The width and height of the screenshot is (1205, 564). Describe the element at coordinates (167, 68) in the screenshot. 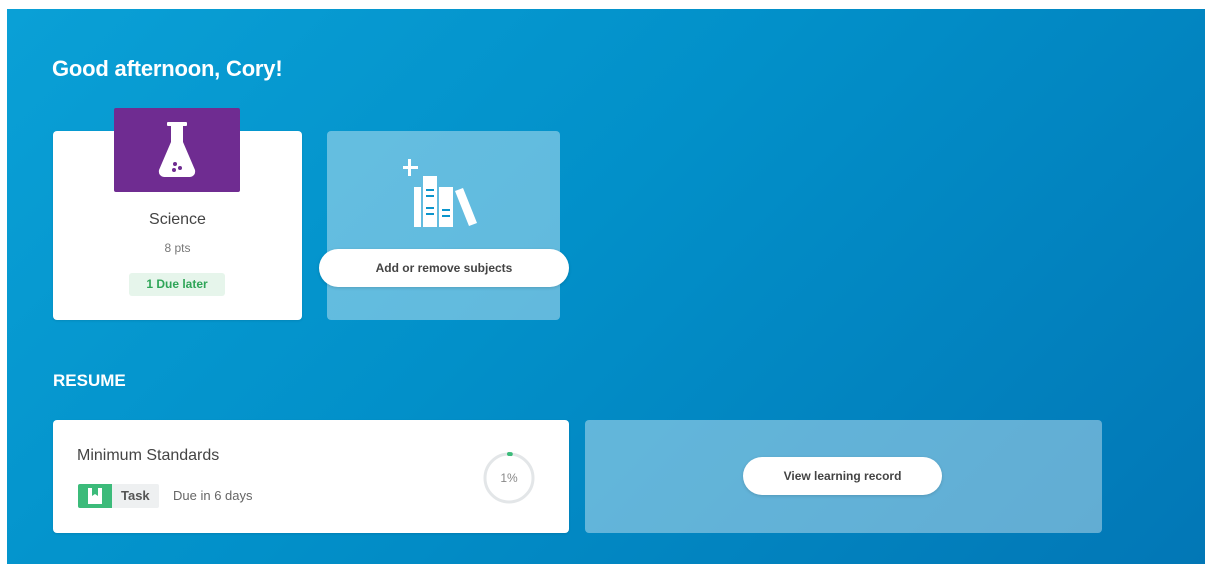

I see `greeting-heading: Good afternoon, Cory!` at that location.